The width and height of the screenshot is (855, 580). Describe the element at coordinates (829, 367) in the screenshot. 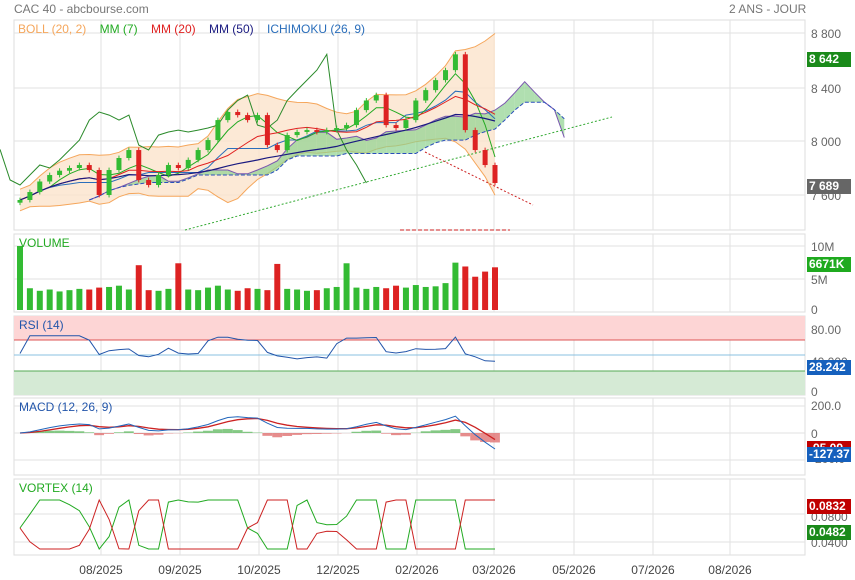

I see `rsi-last-badge: 28.242` at that location.